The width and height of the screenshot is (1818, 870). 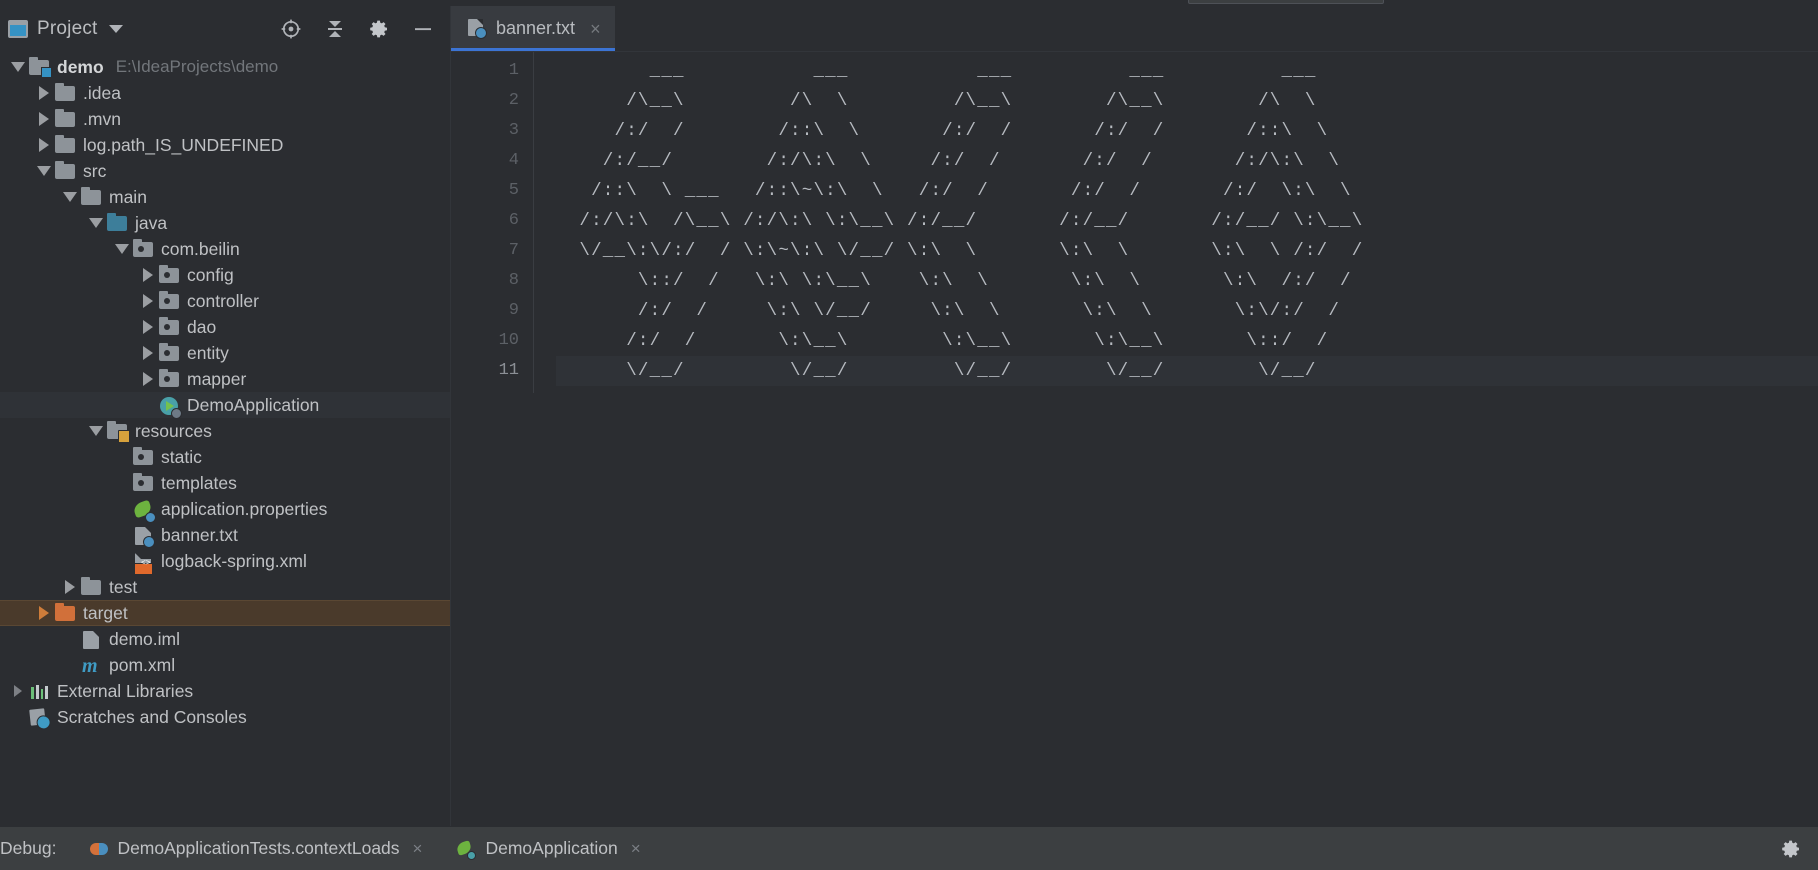 I want to click on line-number: 2, so click(x=513, y=100).